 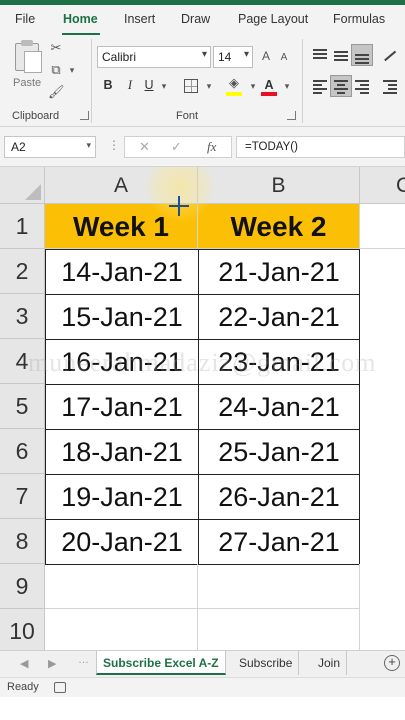 I want to click on decrease-font-icon: A, so click(x=284, y=58).